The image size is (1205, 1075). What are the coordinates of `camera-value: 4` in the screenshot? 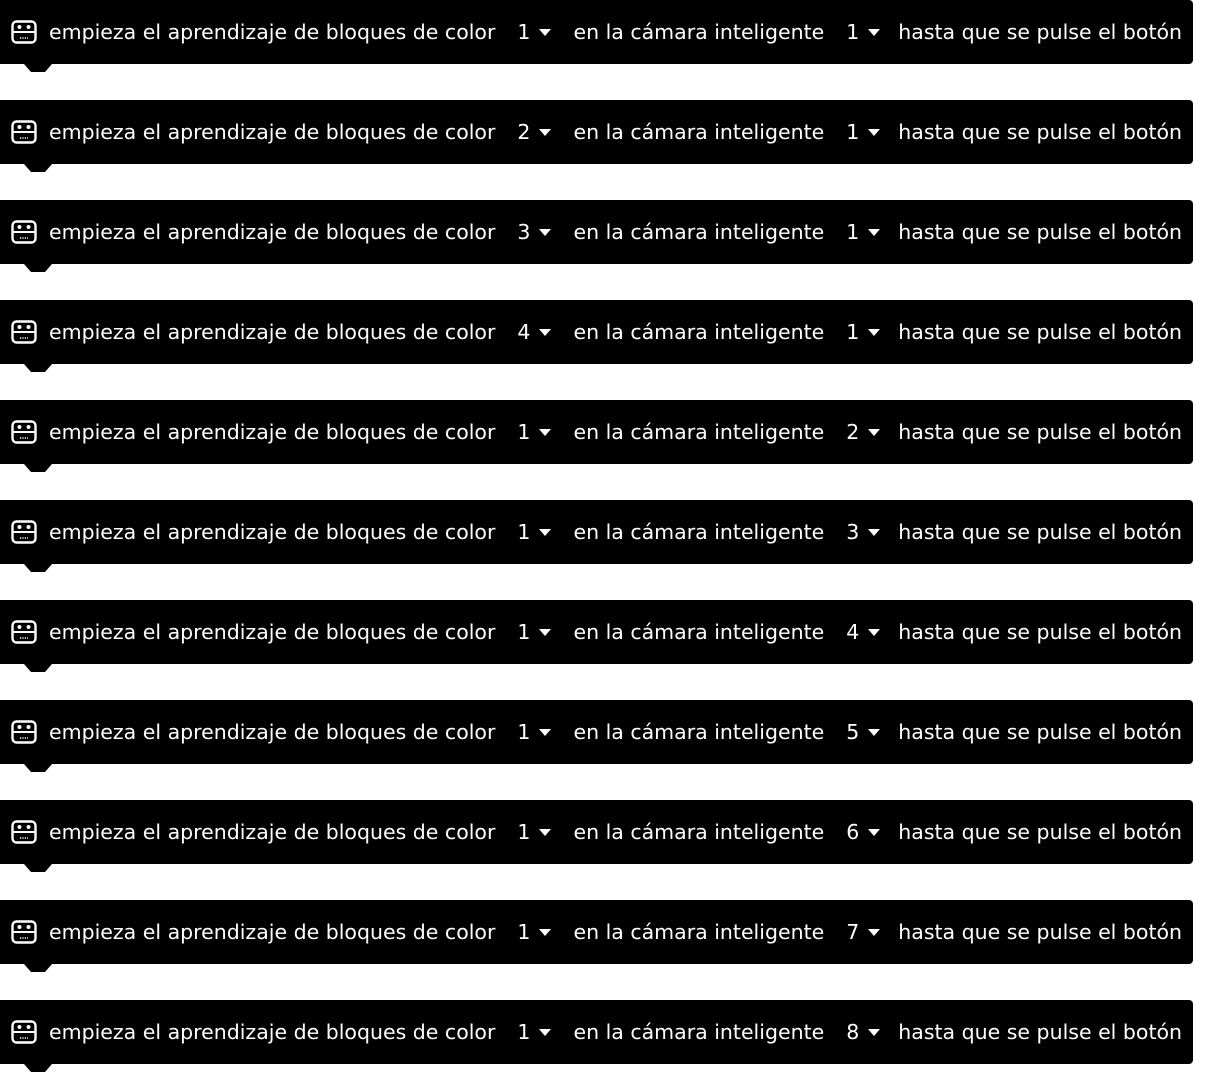 It's located at (853, 632).